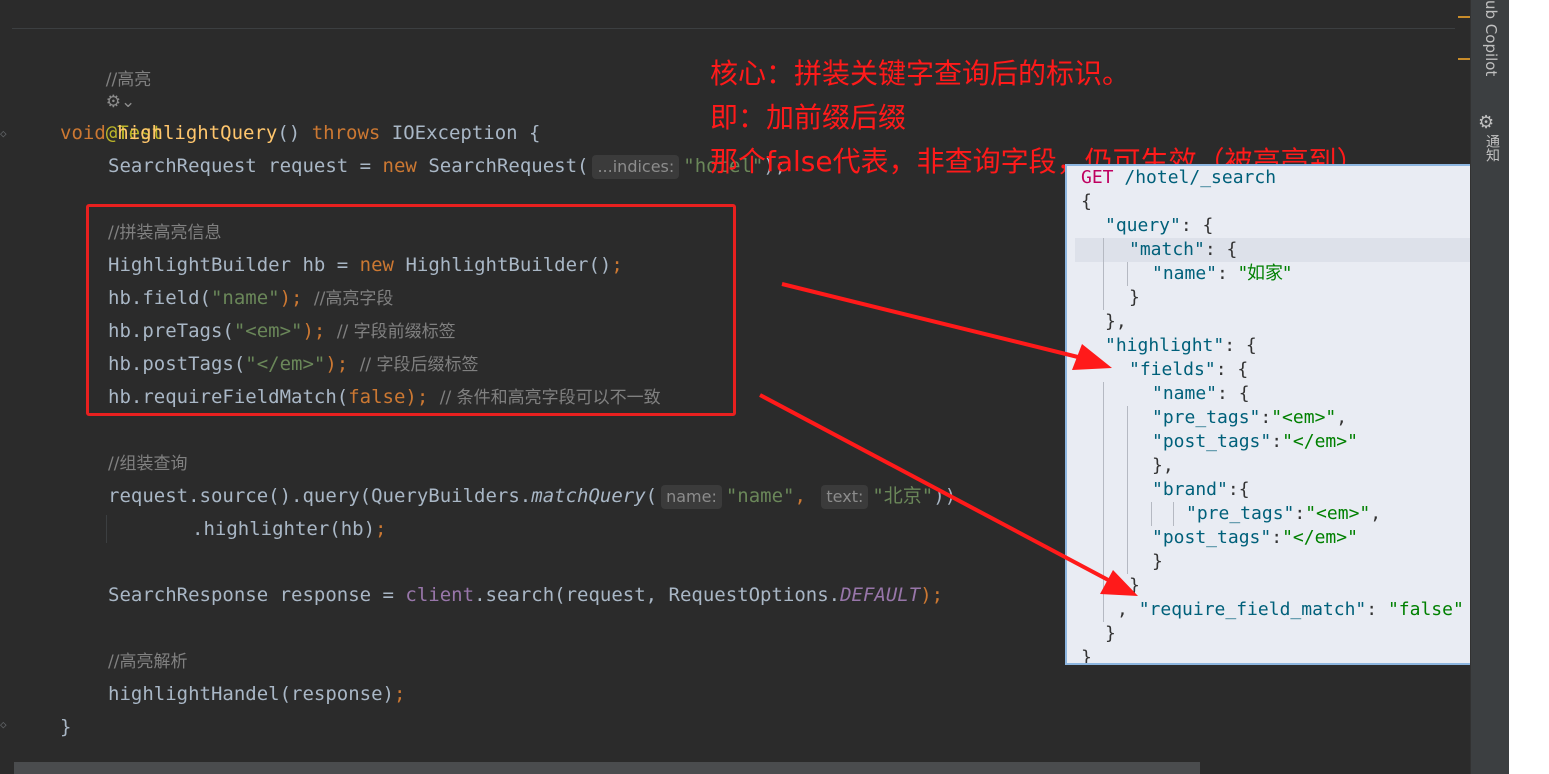 This screenshot has width=1549, height=774. I want to click on field-client: client, so click(440, 595).